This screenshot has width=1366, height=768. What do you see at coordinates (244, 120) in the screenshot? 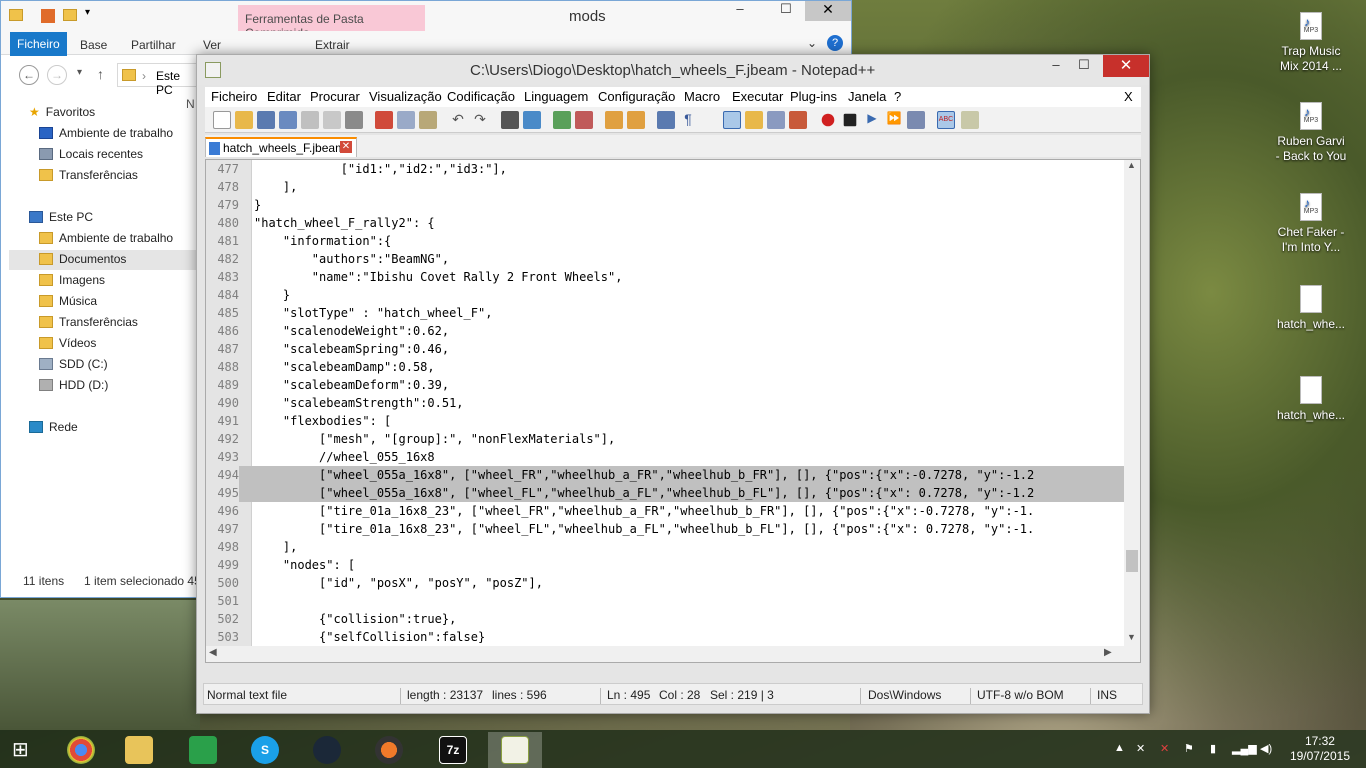
I see `open-file-icon` at bounding box center [244, 120].